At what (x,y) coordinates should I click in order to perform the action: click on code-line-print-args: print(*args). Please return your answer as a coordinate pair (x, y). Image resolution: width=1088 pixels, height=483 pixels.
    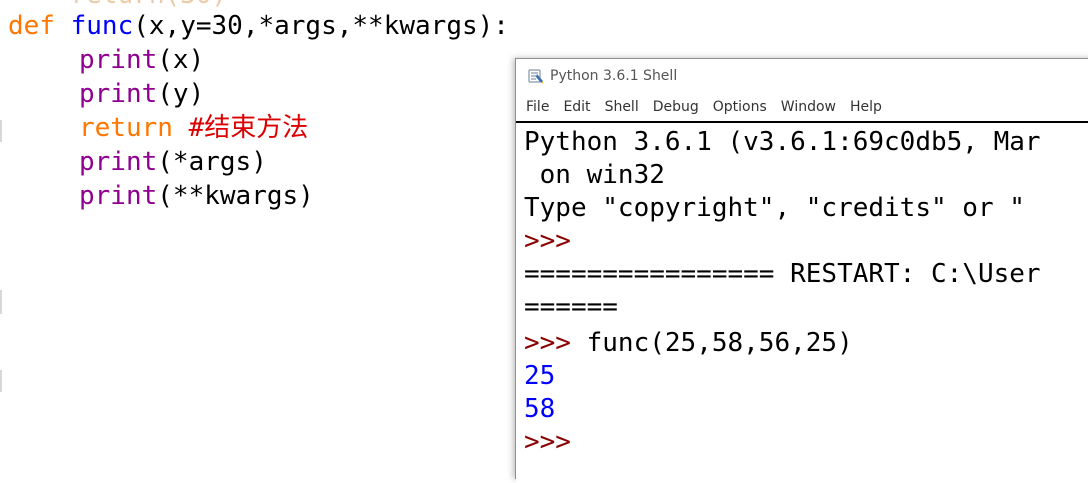
    Looking at the image, I should click on (137, 162).